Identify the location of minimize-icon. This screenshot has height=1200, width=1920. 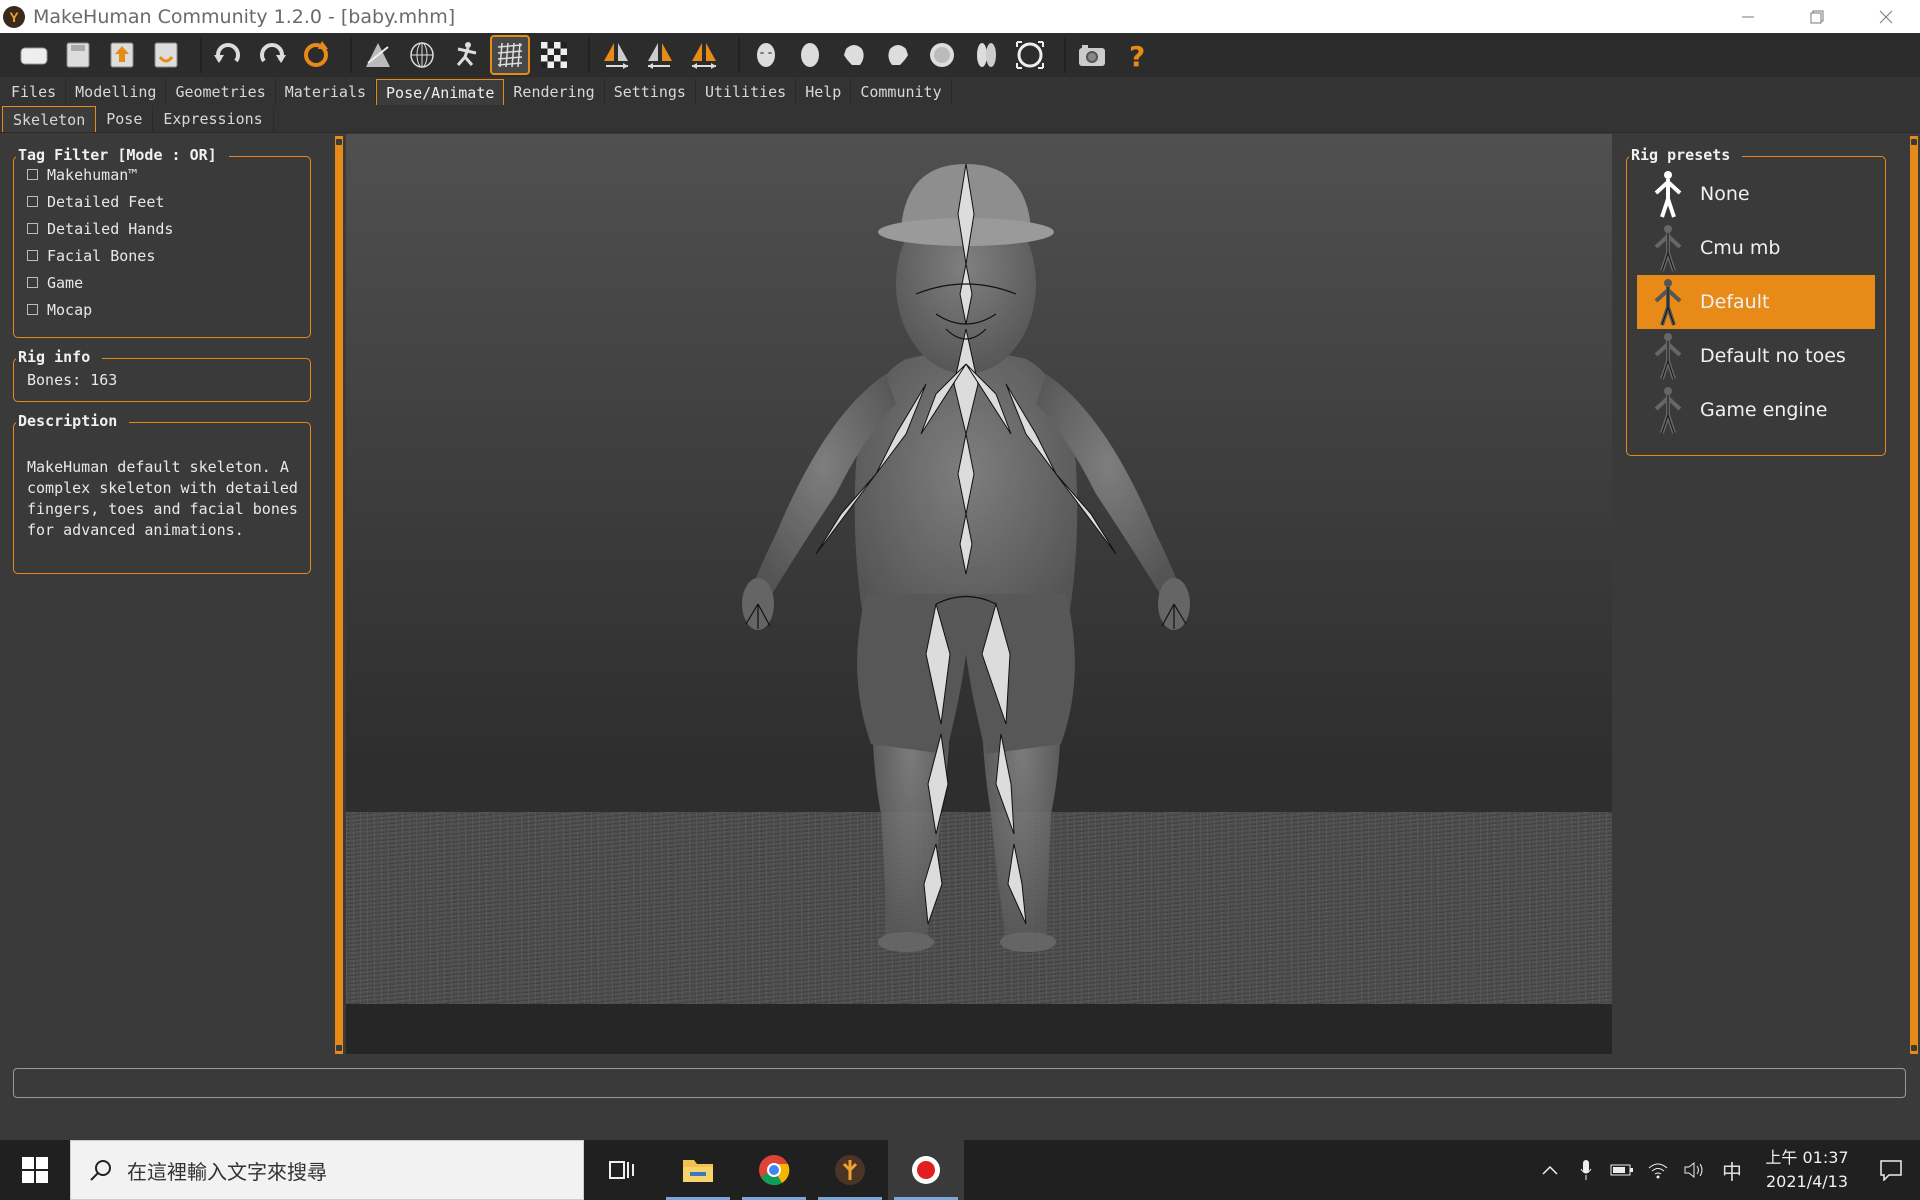
(1747, 16).